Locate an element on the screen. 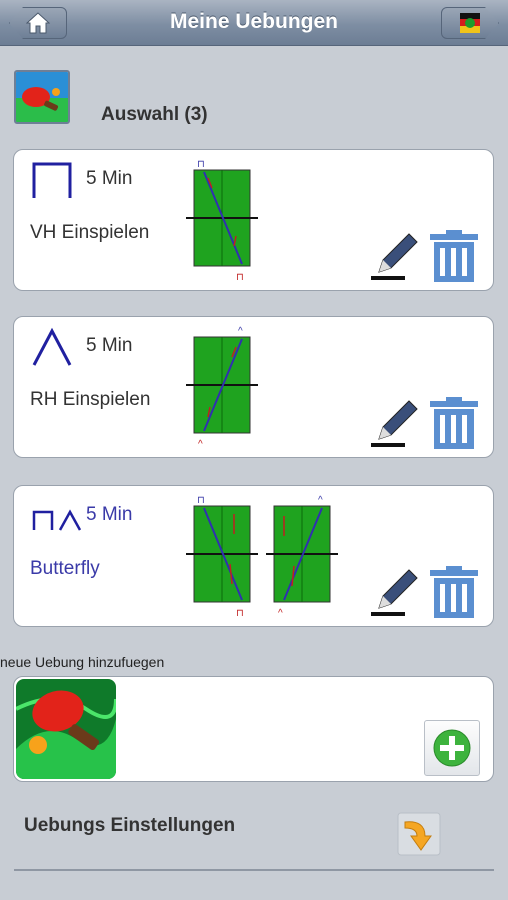 The width and height of the screenshot is (508, 900). exercise-name: Butterfly is located at coordinates (65, 568).